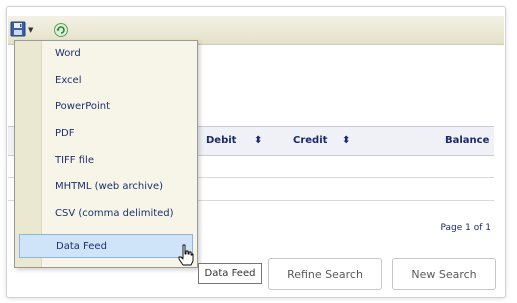 This screenshot has height=303, width=517. Describe the element at coordinates (68, 81) in the screenshot. I see `menu-item-excel: Excel` at that location.